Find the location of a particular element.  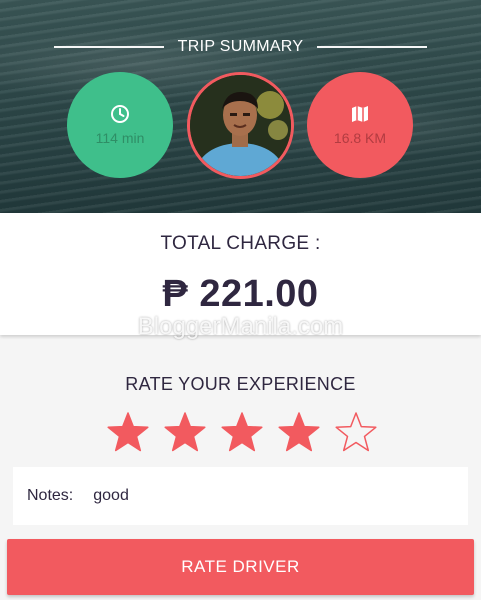

star-1-icon is located at coordinates (128, 433).